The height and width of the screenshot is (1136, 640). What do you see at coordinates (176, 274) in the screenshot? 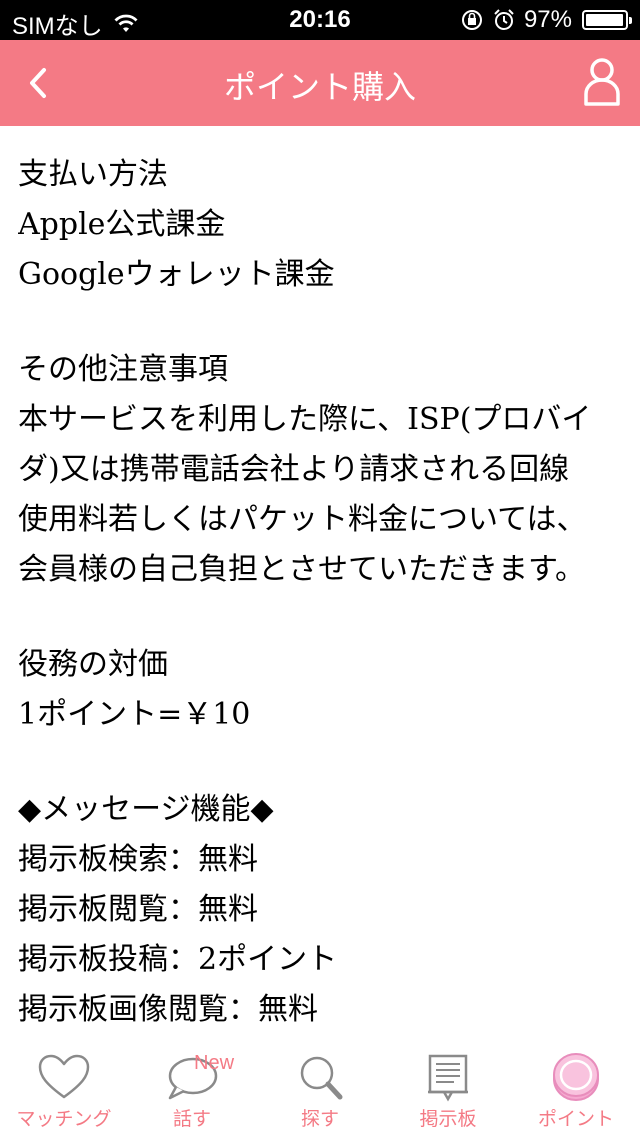
I see `payment-line: Googleウォレット課金` at bounding box center [176, 274].